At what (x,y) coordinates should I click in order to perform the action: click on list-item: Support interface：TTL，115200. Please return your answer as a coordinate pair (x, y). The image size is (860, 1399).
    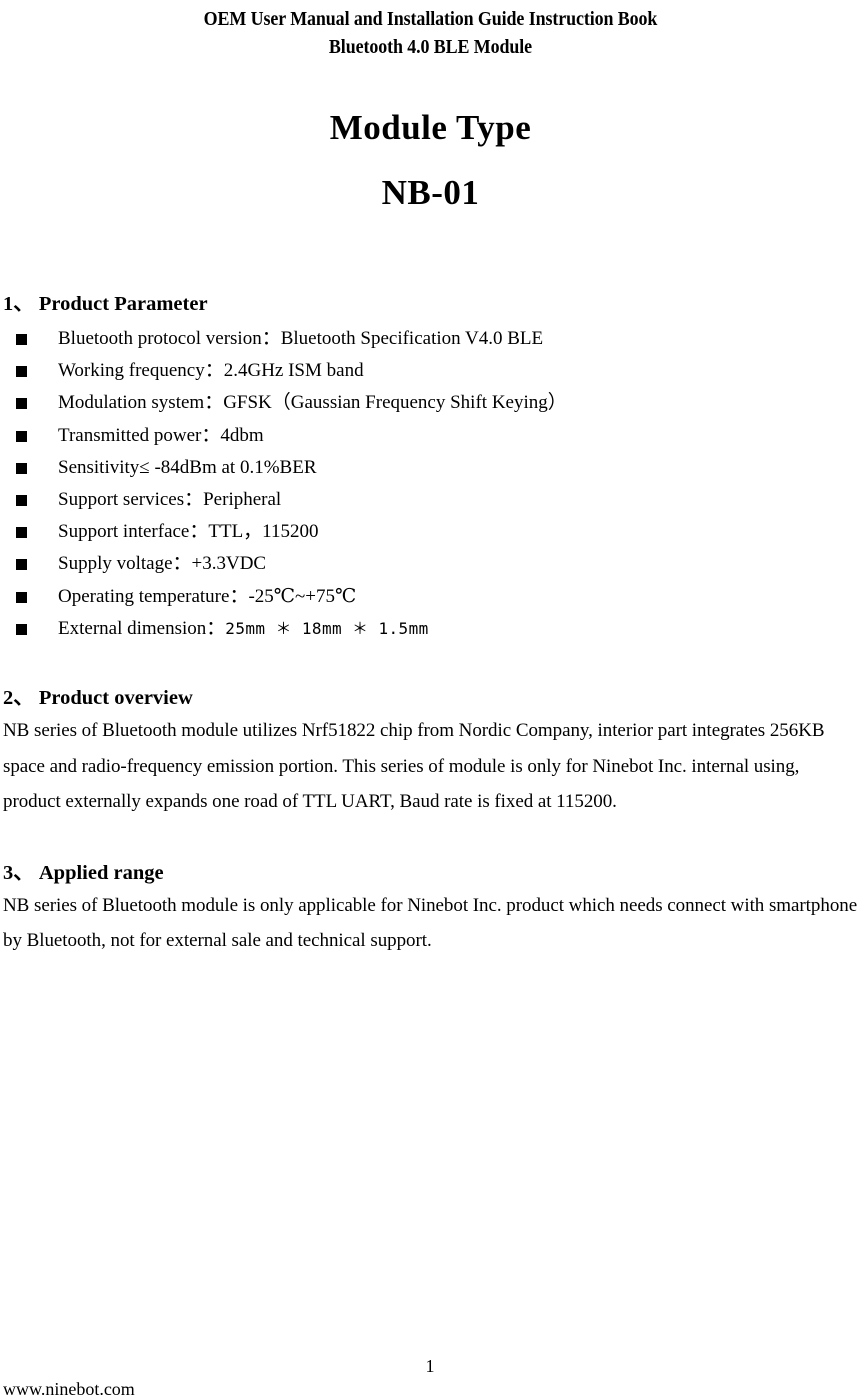
    Looking at the image, I should click on (430, 532).